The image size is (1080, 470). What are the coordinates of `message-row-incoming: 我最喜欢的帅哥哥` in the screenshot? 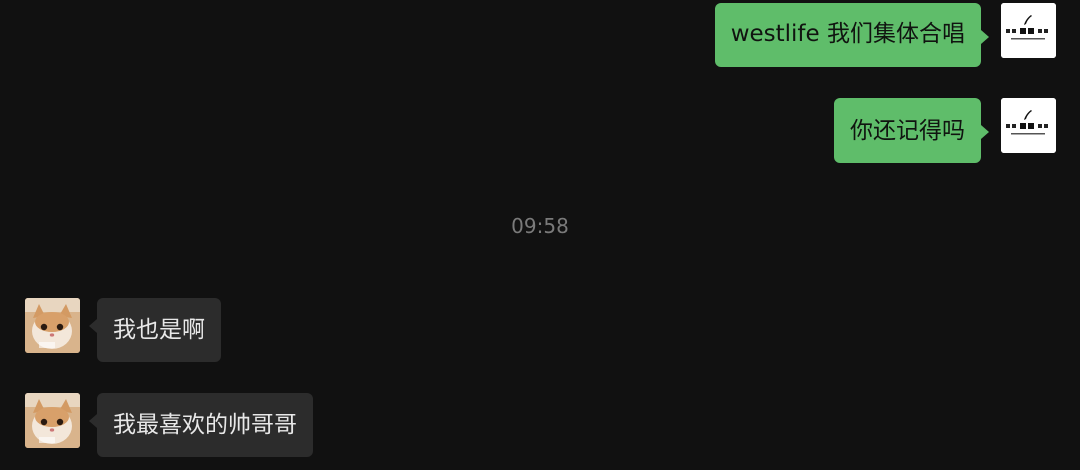 It's located at (169, 425).